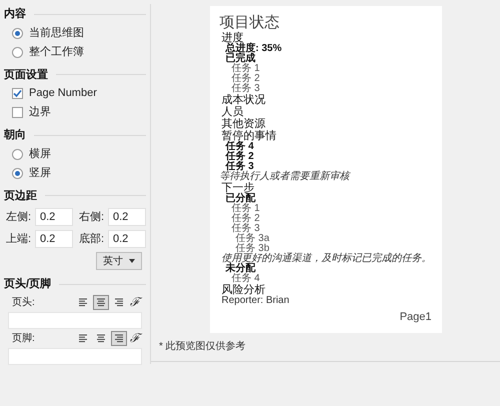 The height and width of the screenshot is (406, 500). I want to click on checkbox-label: Page Number, so click(63, 94).